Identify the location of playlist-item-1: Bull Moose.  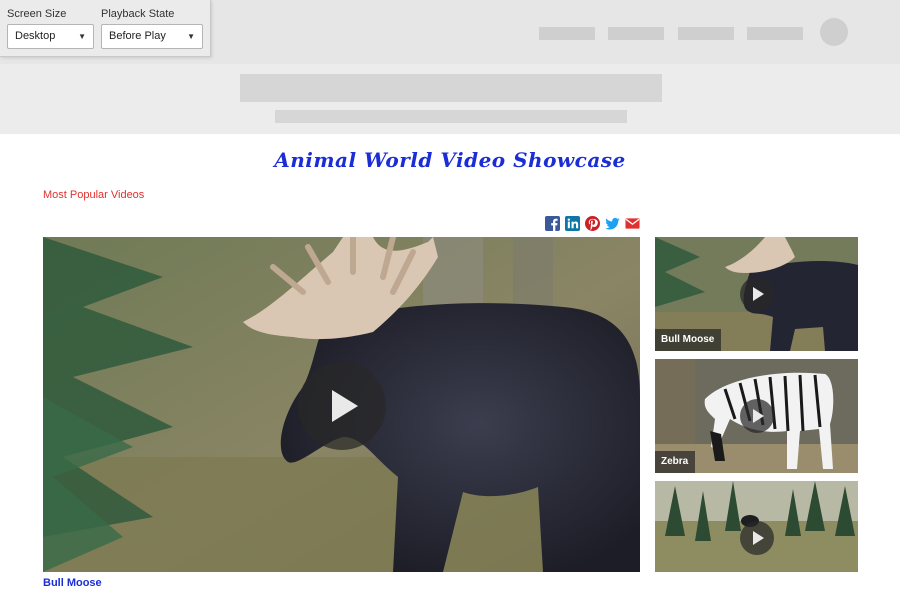
(756, 294).